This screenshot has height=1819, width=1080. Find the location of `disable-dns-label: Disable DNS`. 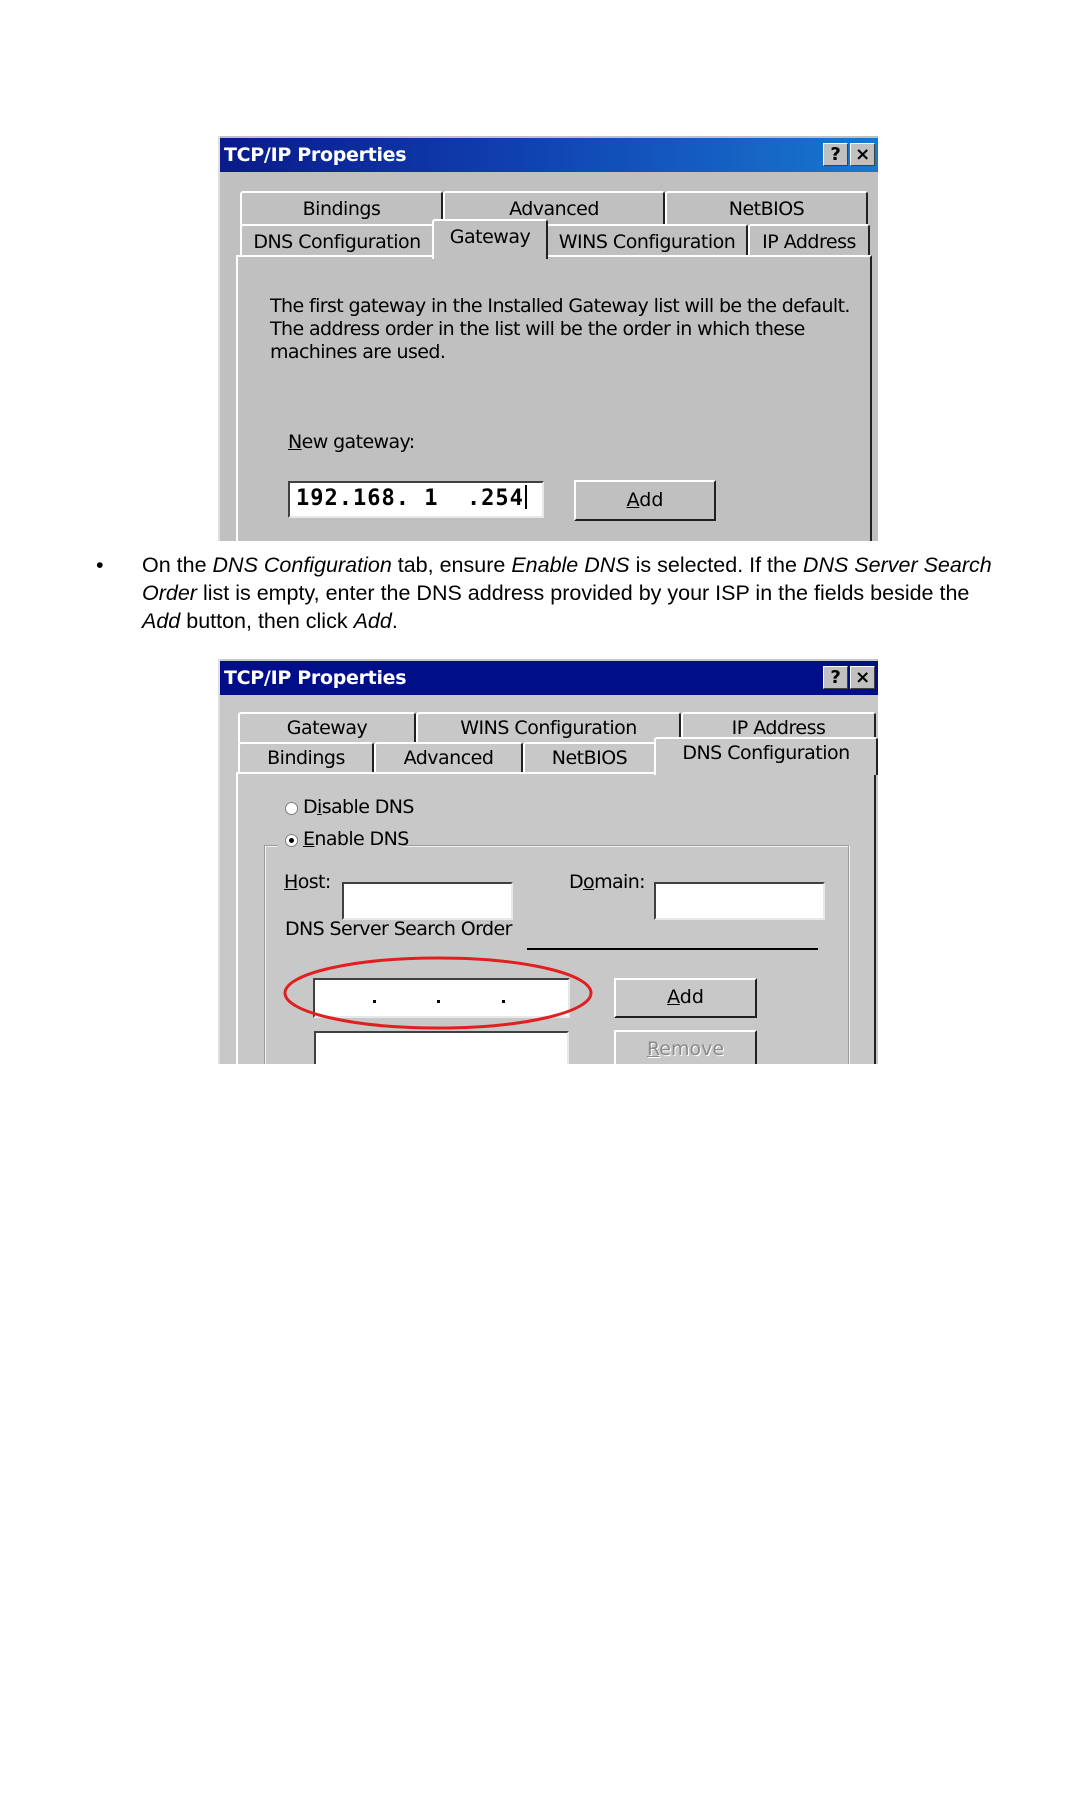

disable-dns-label: Disable DNS is located at coordinates (358, 807).